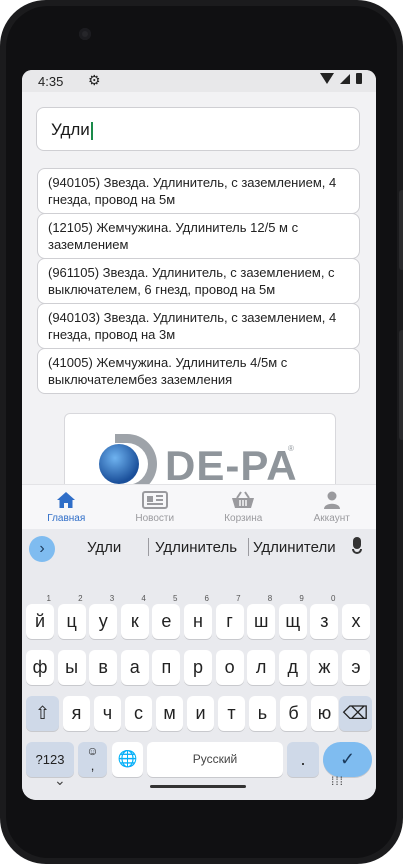  Describe the element at coordinates (356, 621) in the screenshot. I see `key-row1-10: х` at that location.